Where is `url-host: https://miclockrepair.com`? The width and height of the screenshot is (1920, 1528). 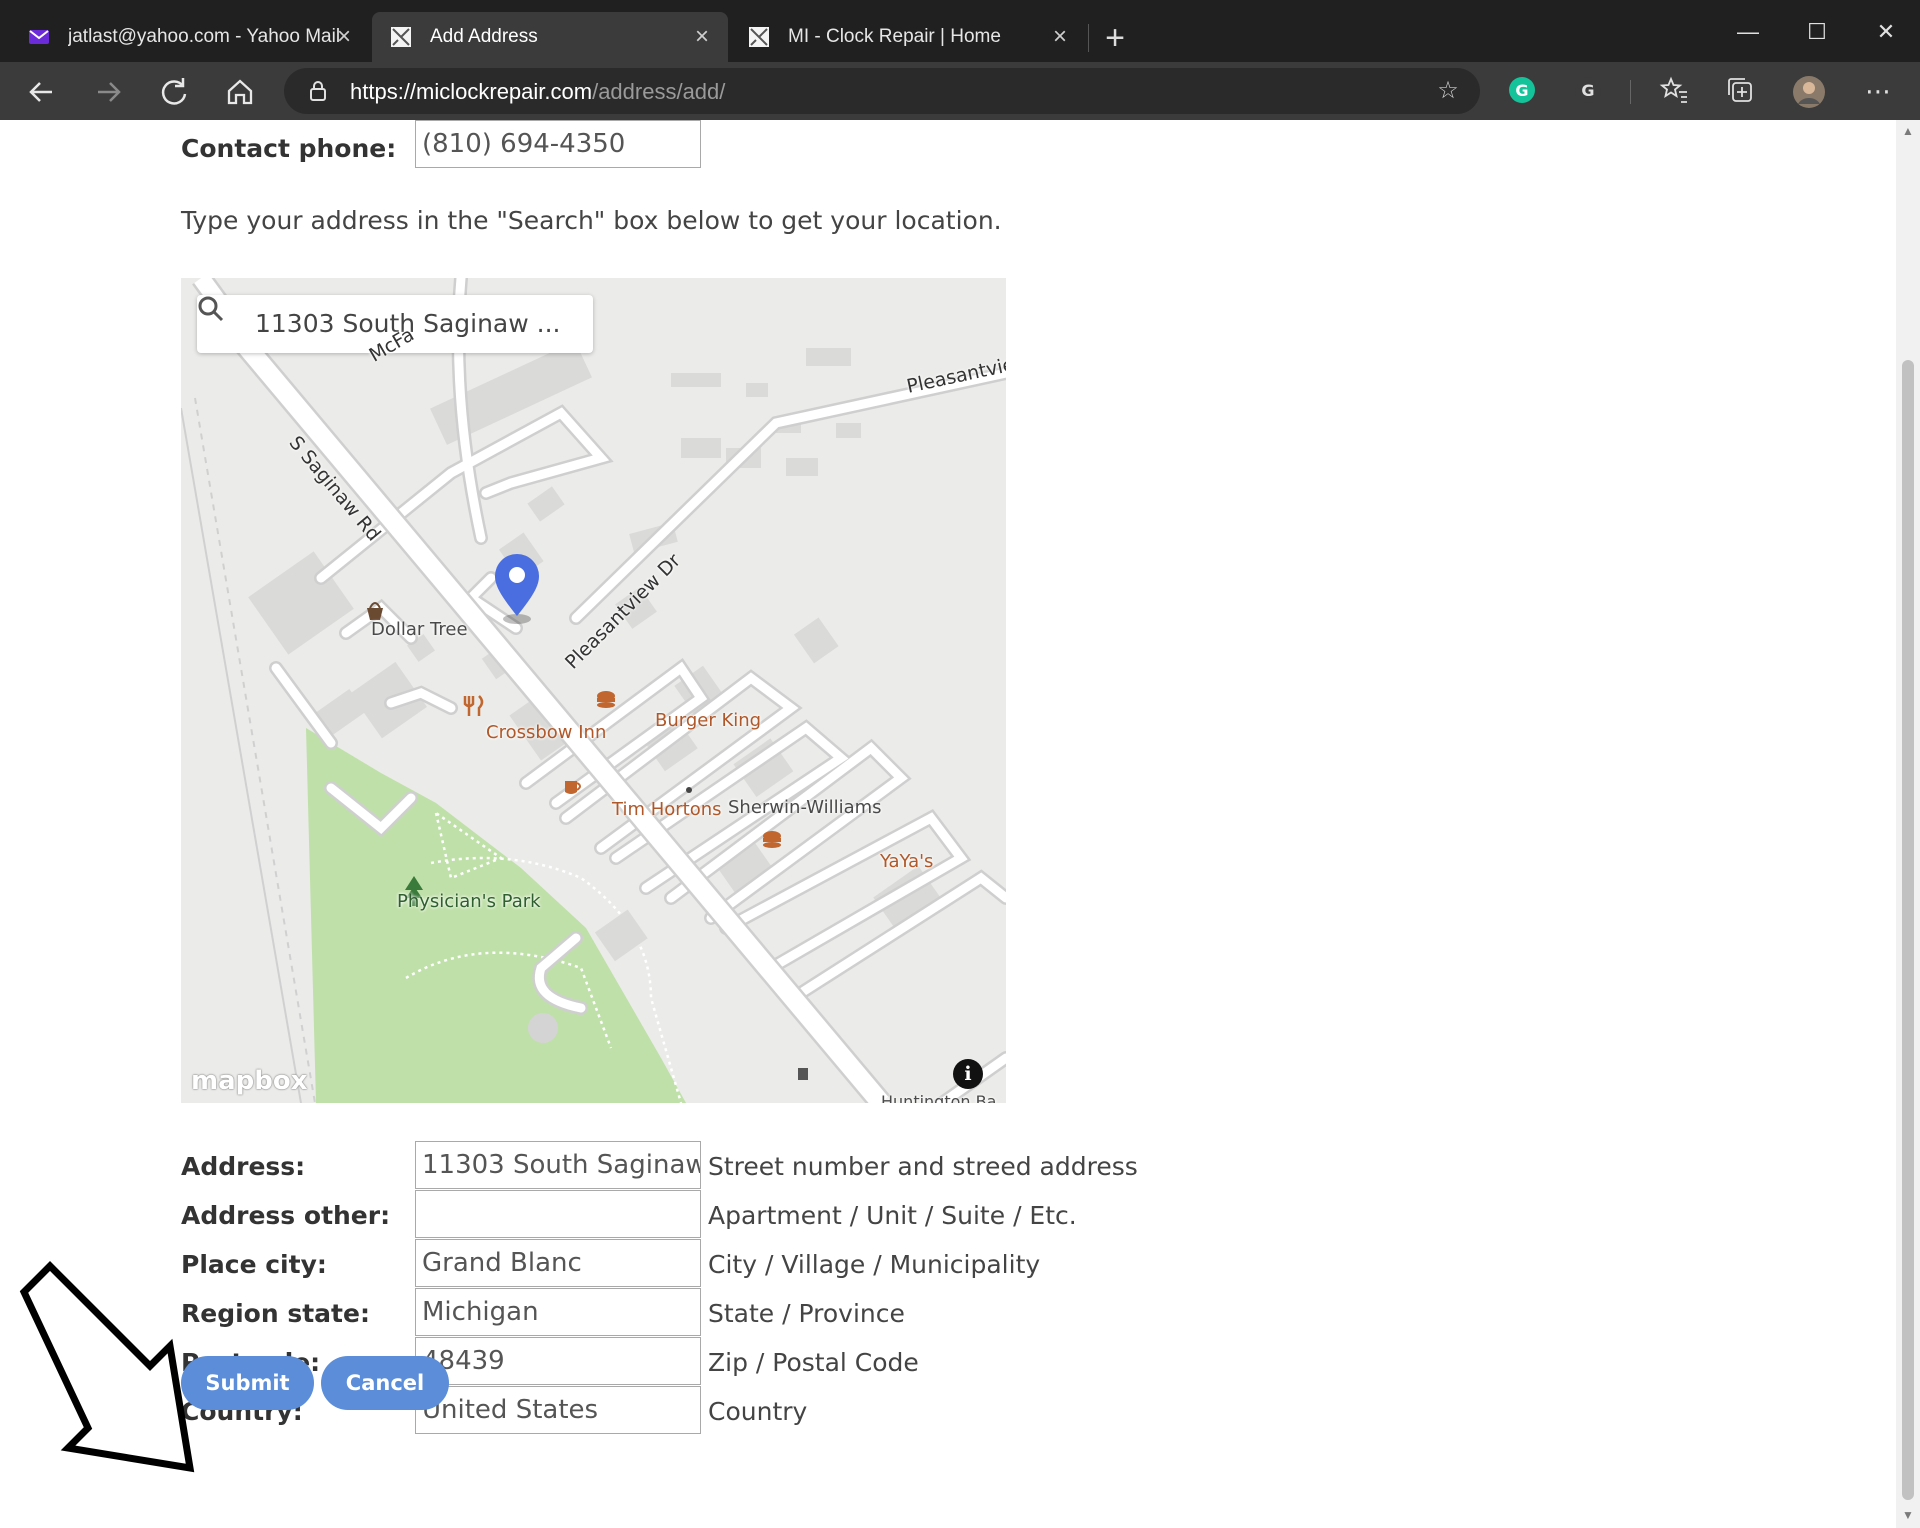
url-host: https://miclockrepair.com is located at coordinates (471, 91).